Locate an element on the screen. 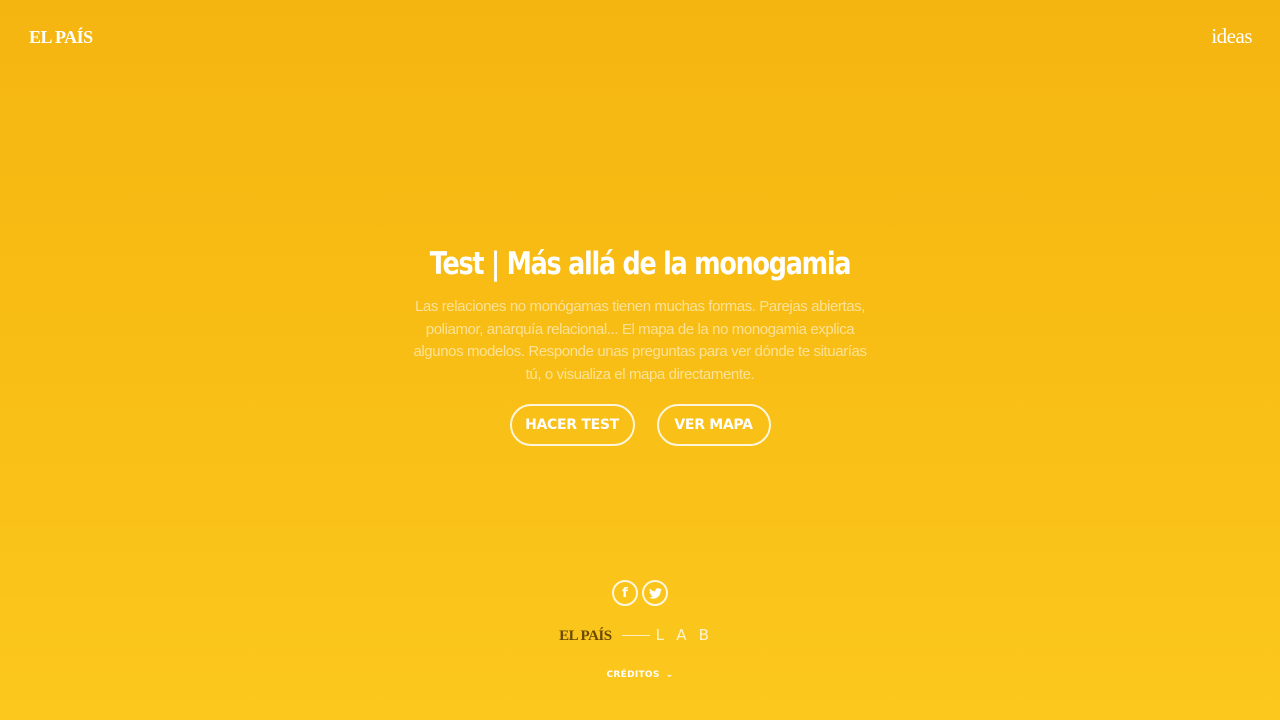  chevron-down-icon: ⌄ is located at coordinates (669, 675).